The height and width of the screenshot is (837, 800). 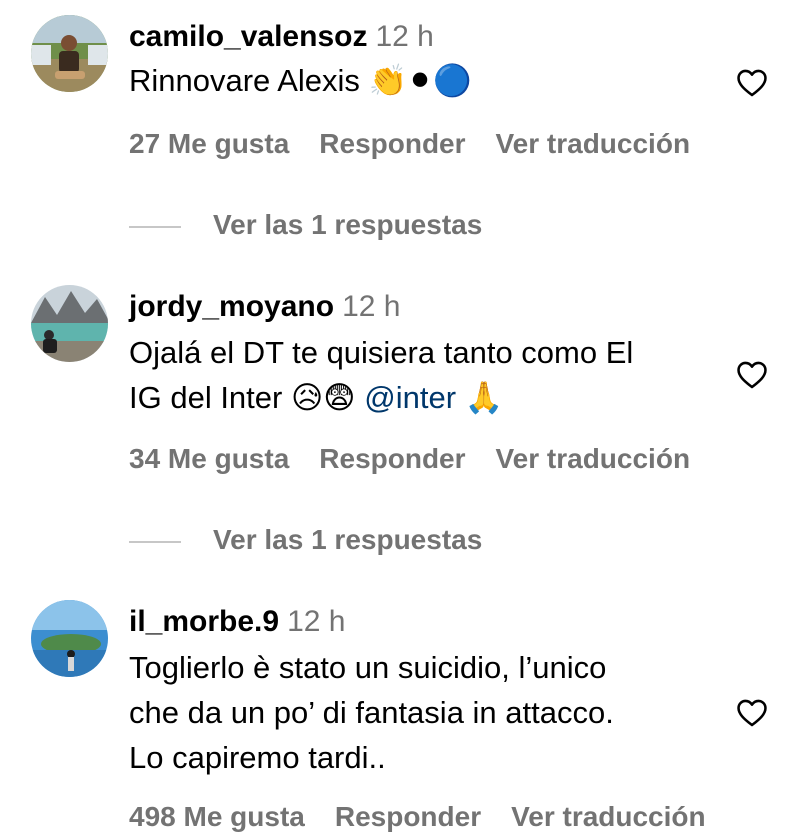 I want to click on avatar-photo-camilo, so click(x=69, y=53).